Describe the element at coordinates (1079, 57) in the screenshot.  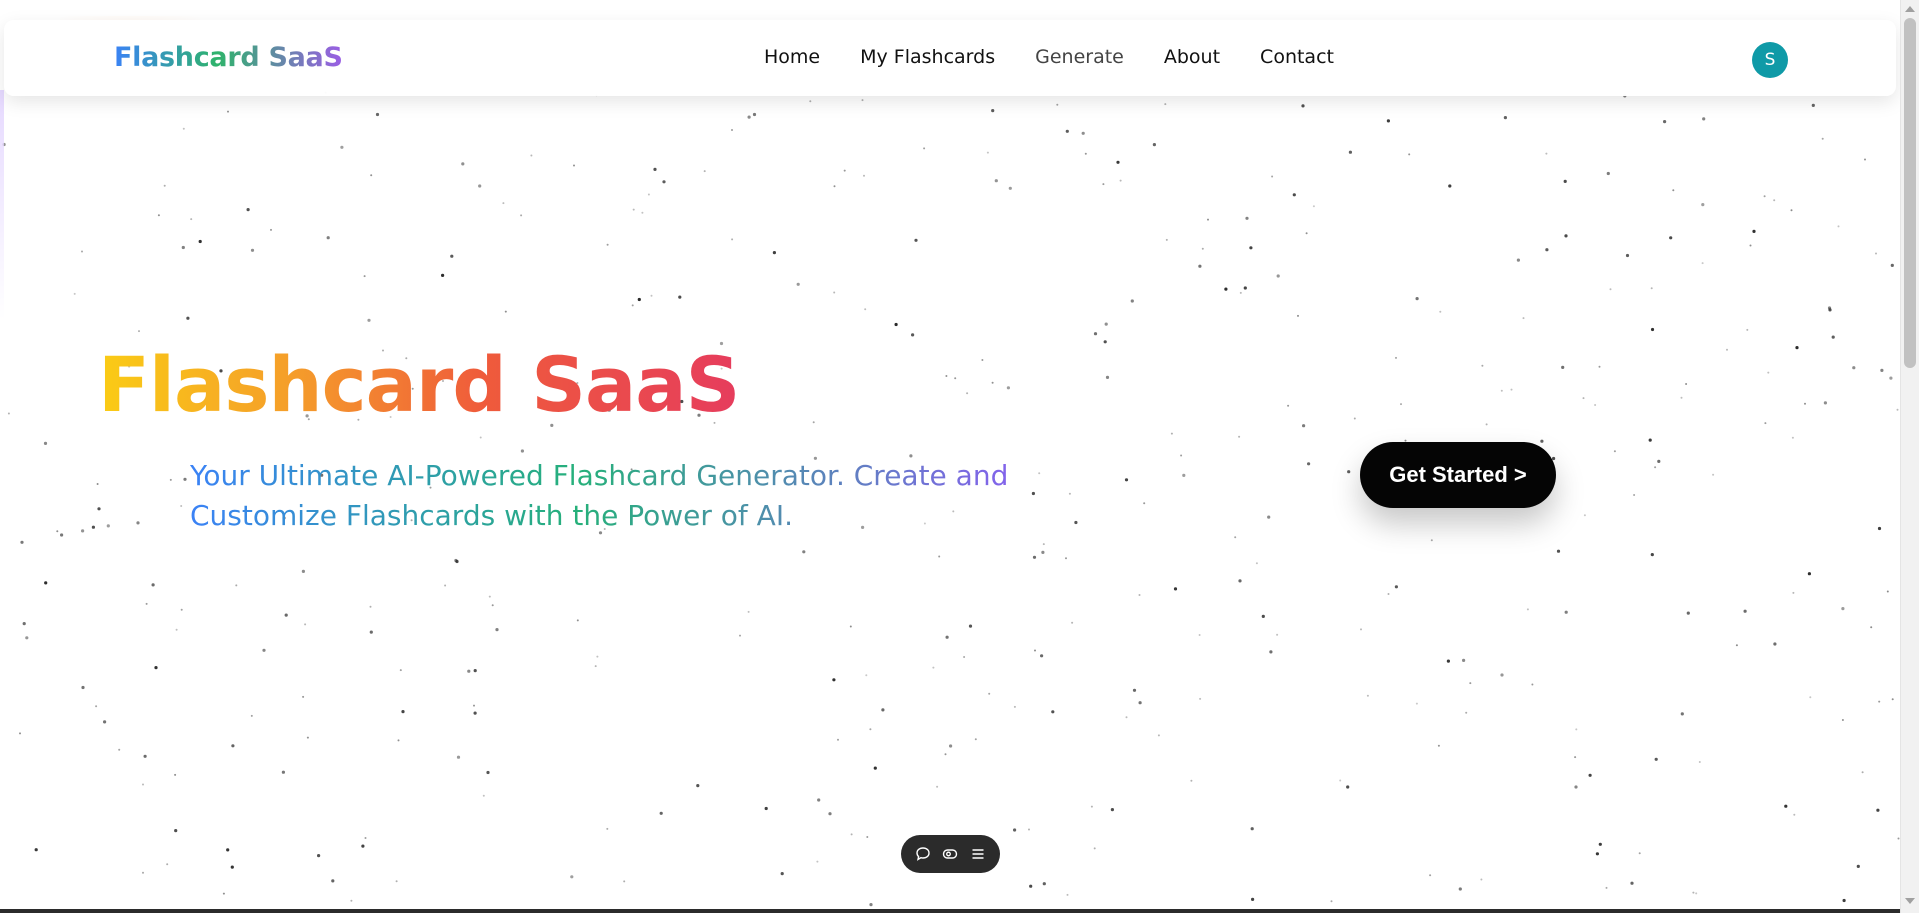
I see `nav-link-generate: Generate` at that location.